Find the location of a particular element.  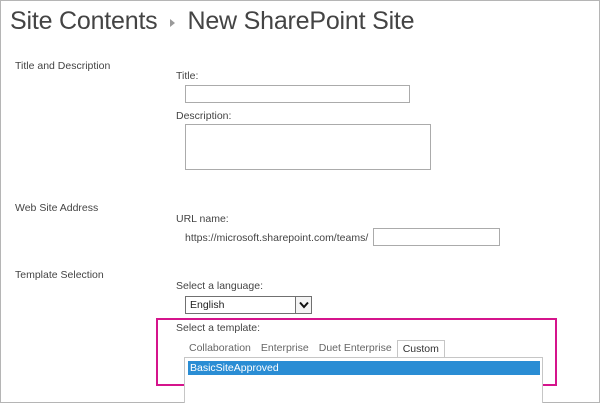

section-label-template-selection: Template Selection is located at coordinates (59, 275).